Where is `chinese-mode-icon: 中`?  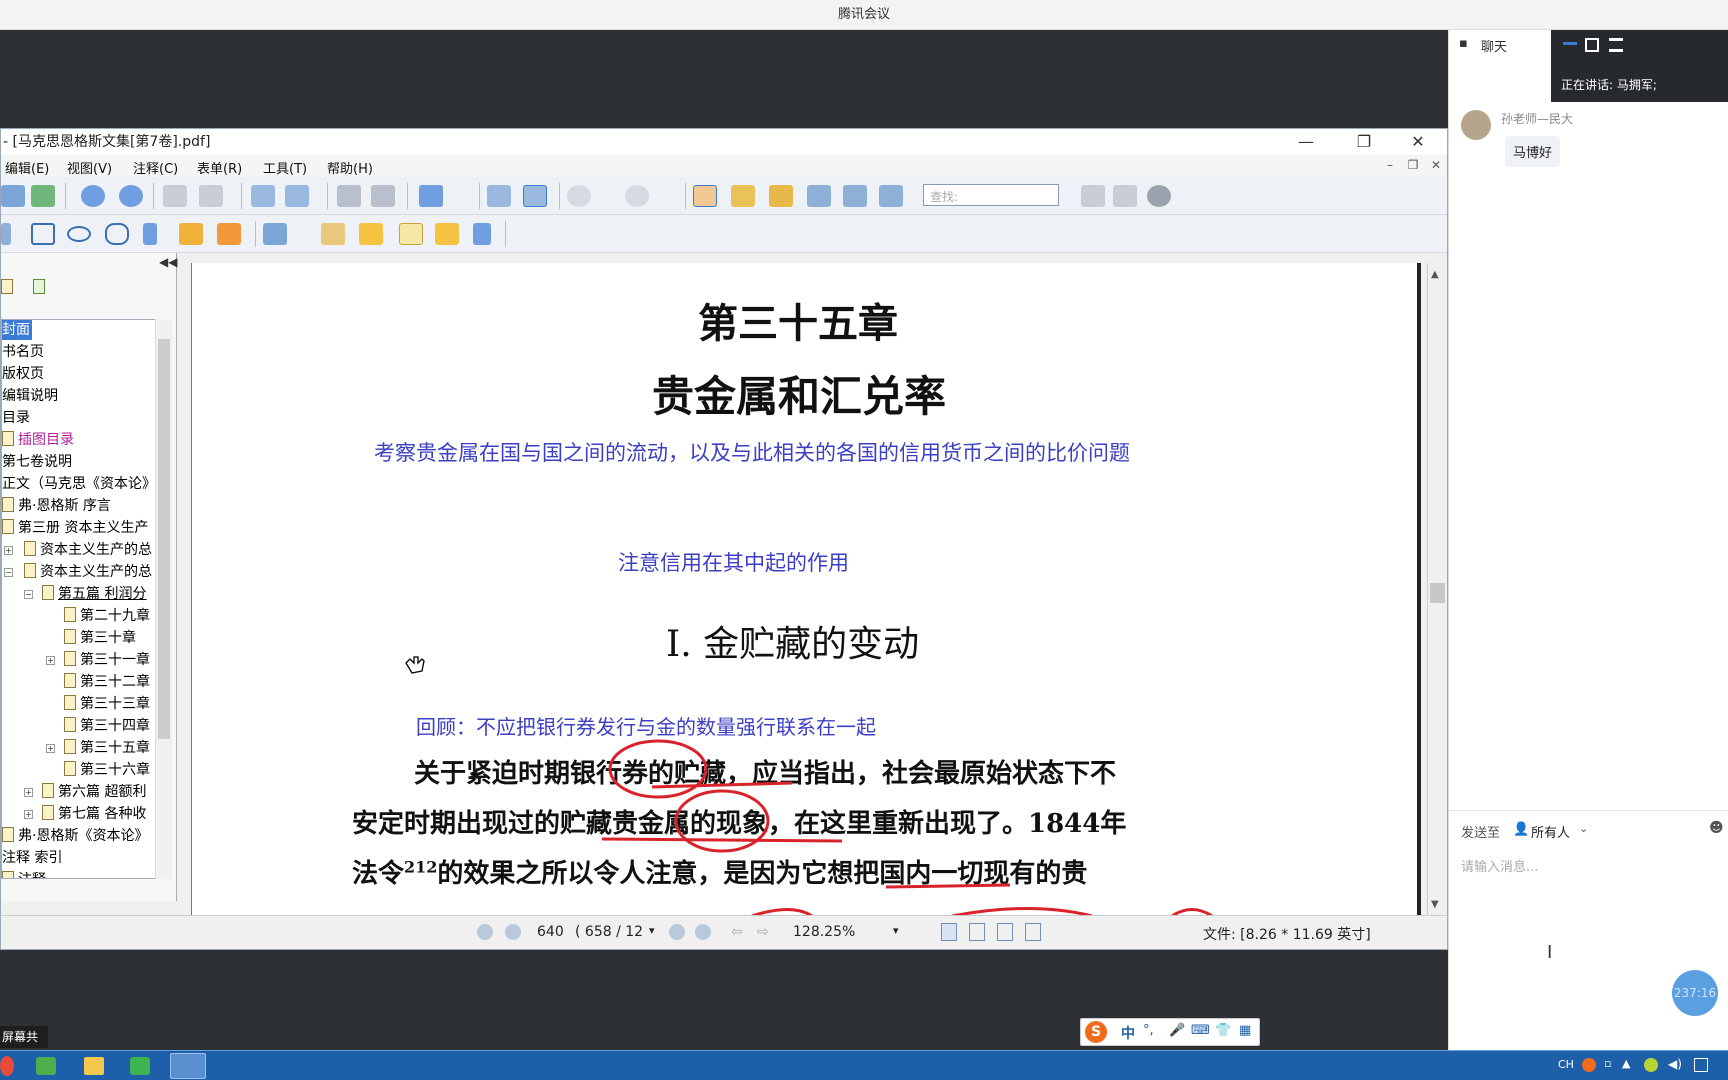
chinese-mode-icon: 中 is located at coordinates (1128, 1033).